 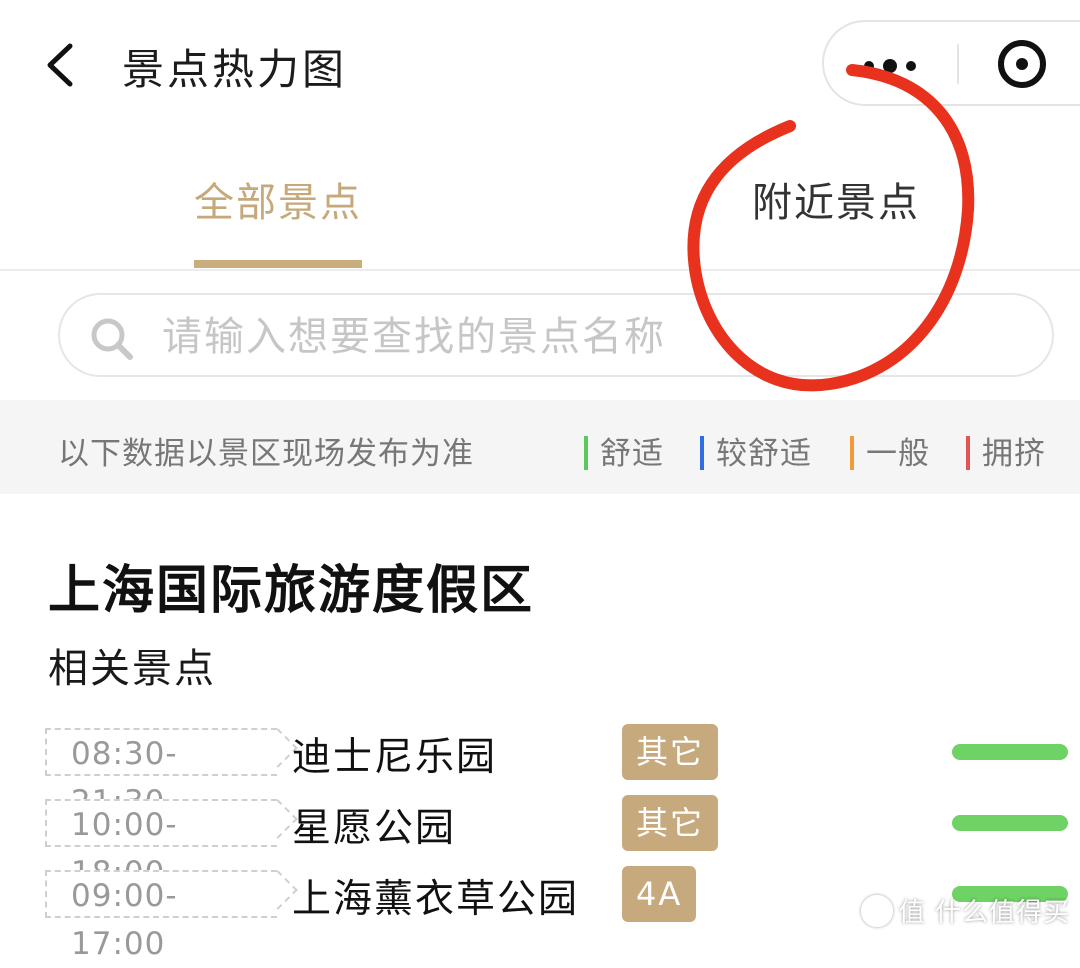 What do you see at coordinates (278, 264) in the screenshot?
I see `active-tab-indicator` at bounding box center [278, 264].